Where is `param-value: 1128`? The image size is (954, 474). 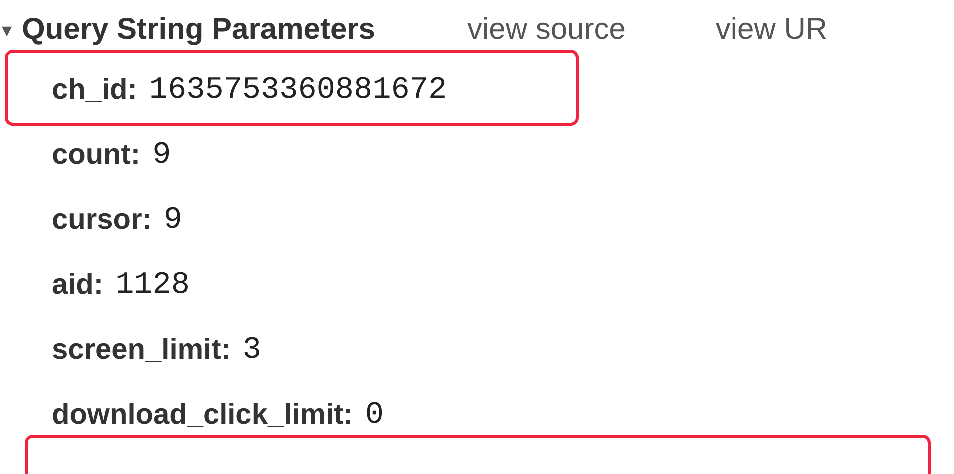
param-value: 1128 is located at coordinates (153, 285).